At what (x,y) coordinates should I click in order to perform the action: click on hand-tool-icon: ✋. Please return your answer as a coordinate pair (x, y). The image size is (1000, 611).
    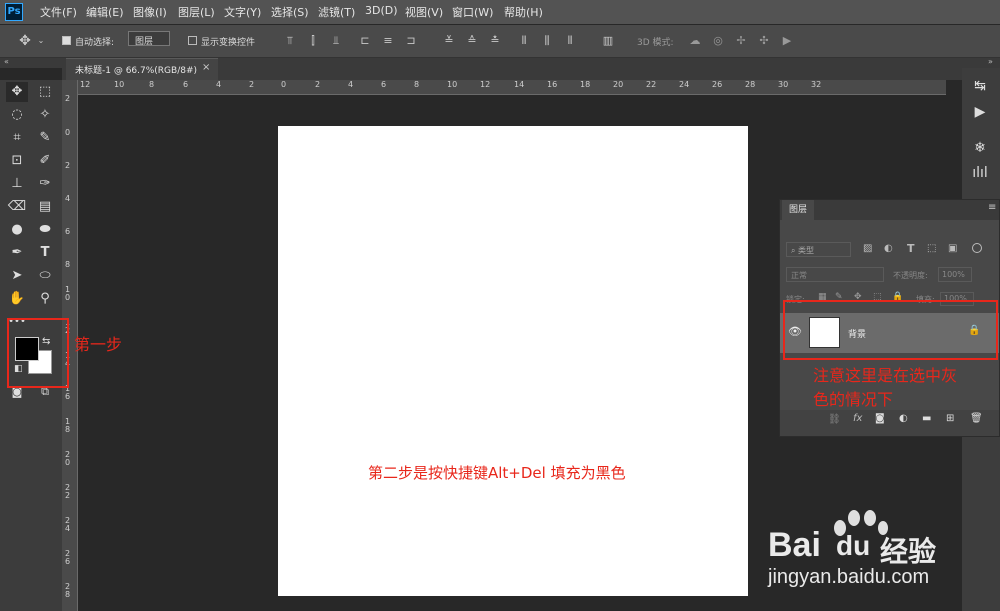
    Looking at the image, I should click on (17, 299).